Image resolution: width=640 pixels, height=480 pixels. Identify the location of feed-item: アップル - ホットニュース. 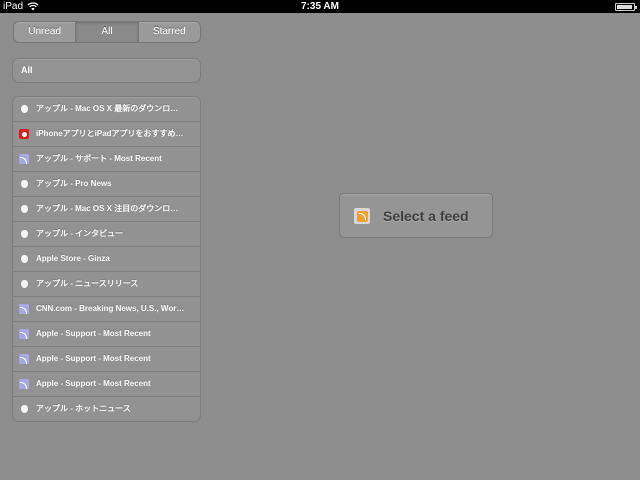
(106, 409).